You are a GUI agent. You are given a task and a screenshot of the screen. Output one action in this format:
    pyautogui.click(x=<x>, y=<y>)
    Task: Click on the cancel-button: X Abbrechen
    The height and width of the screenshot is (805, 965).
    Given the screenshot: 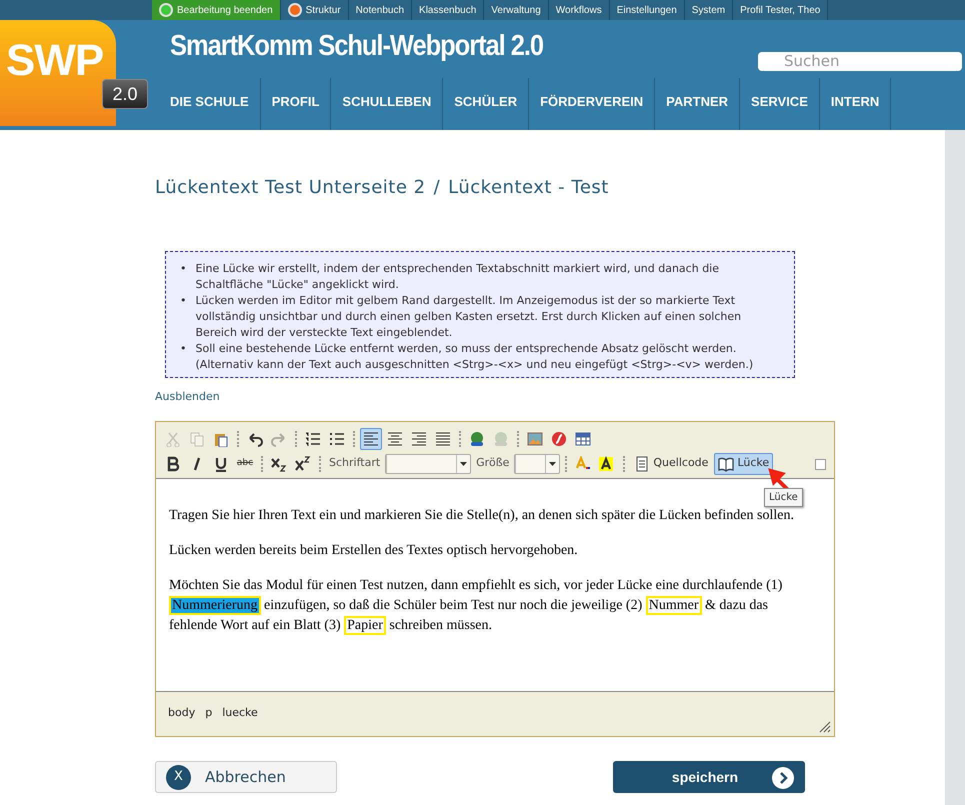 What is the action you would take?
    pyautogui.click(x=246, y=777)
    